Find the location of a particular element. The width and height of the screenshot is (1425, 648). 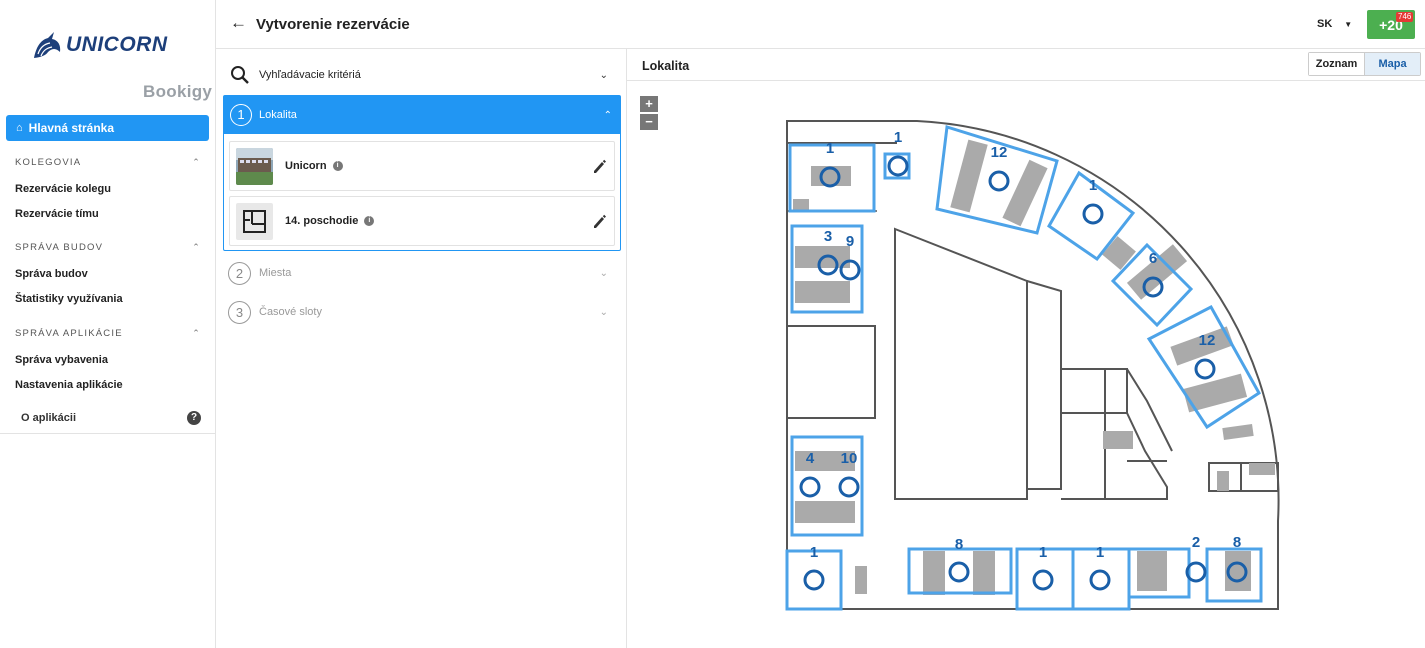

nav-team-reservations: Rezervácie tímu is located at coordinates (57, 214).